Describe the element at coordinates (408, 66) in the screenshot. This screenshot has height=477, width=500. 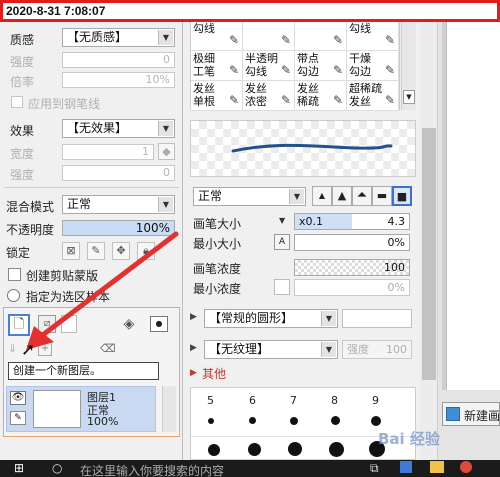
I see `brush-grid-scrollbar: ▼` at that location.